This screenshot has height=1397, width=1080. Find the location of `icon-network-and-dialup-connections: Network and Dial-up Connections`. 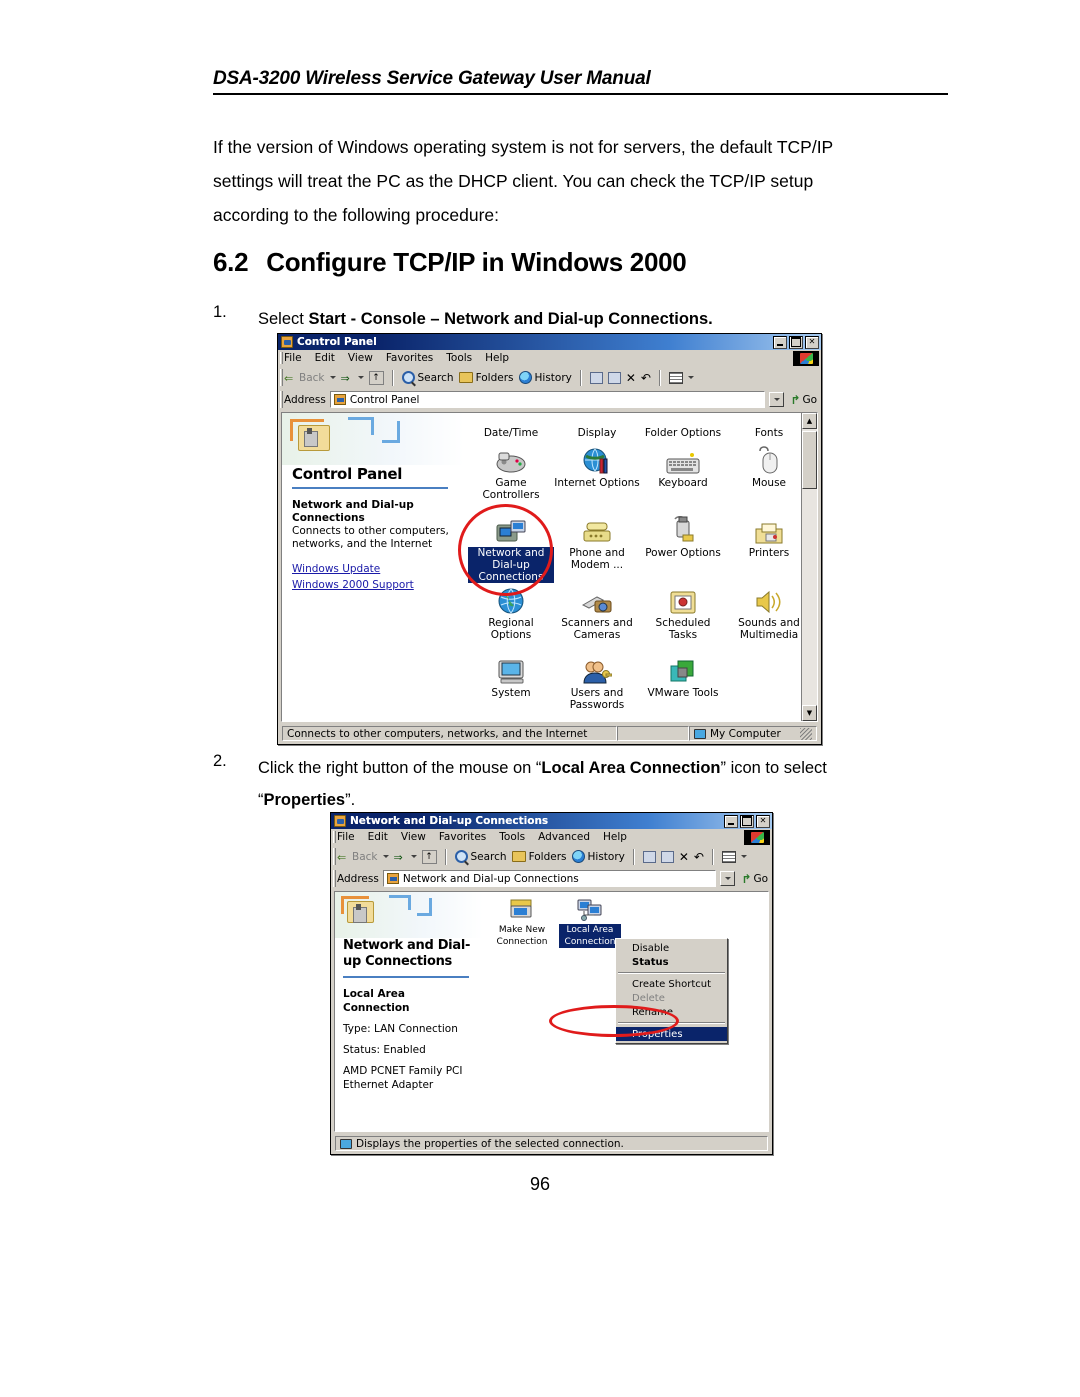

icon-network-and-dialup-connections: Network and Dial-up Connections is located at coordinates (511, 547).